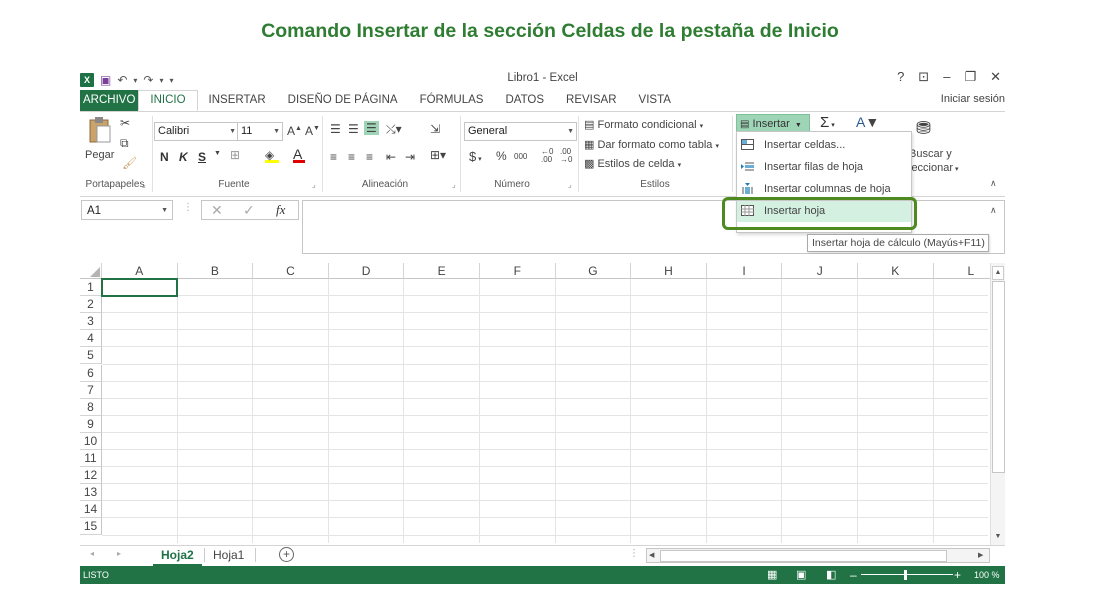 The image size is (1100, 608). What do you see at coordinates (168, 100) in the screenshot?
I see `tab-inicio: INICIO` at bounding box center [168, 100].